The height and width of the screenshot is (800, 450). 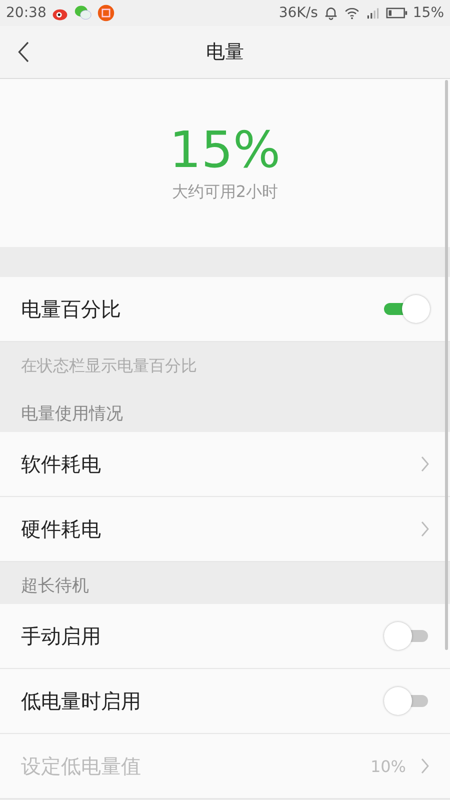 I want to click on battery-icon, so click(x=397, y=13).